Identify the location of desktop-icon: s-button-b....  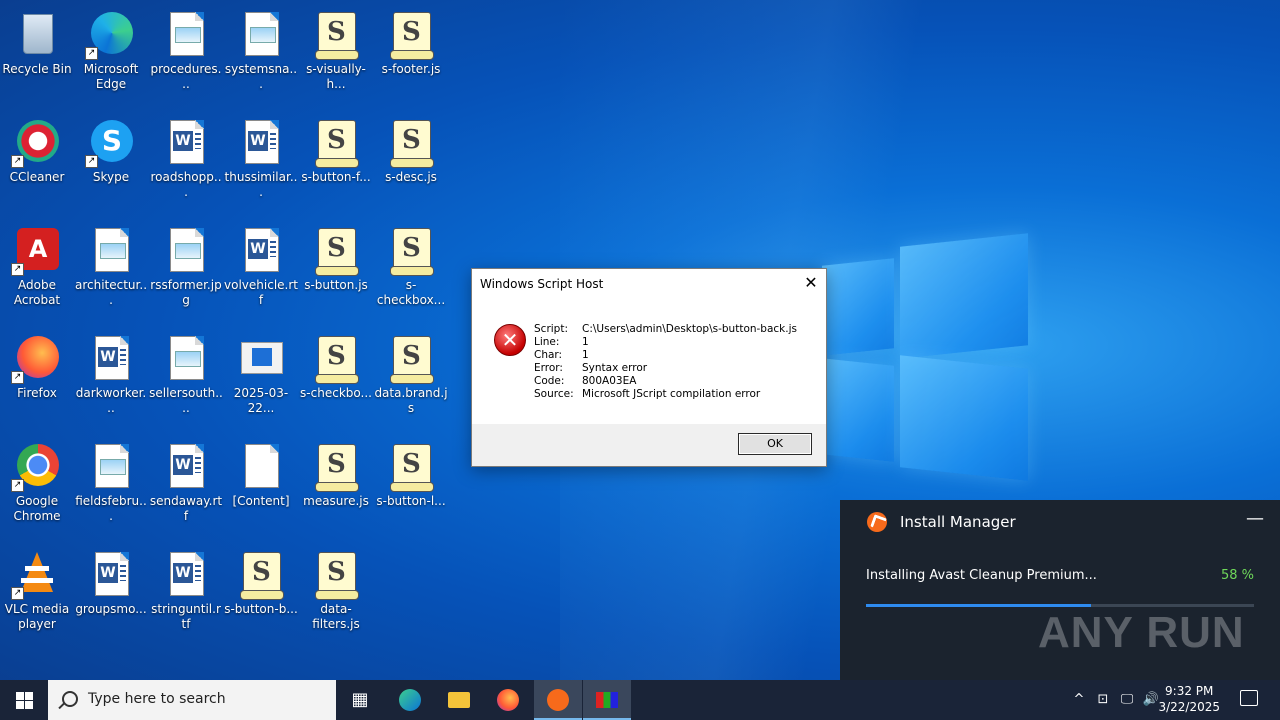
(261, 580).